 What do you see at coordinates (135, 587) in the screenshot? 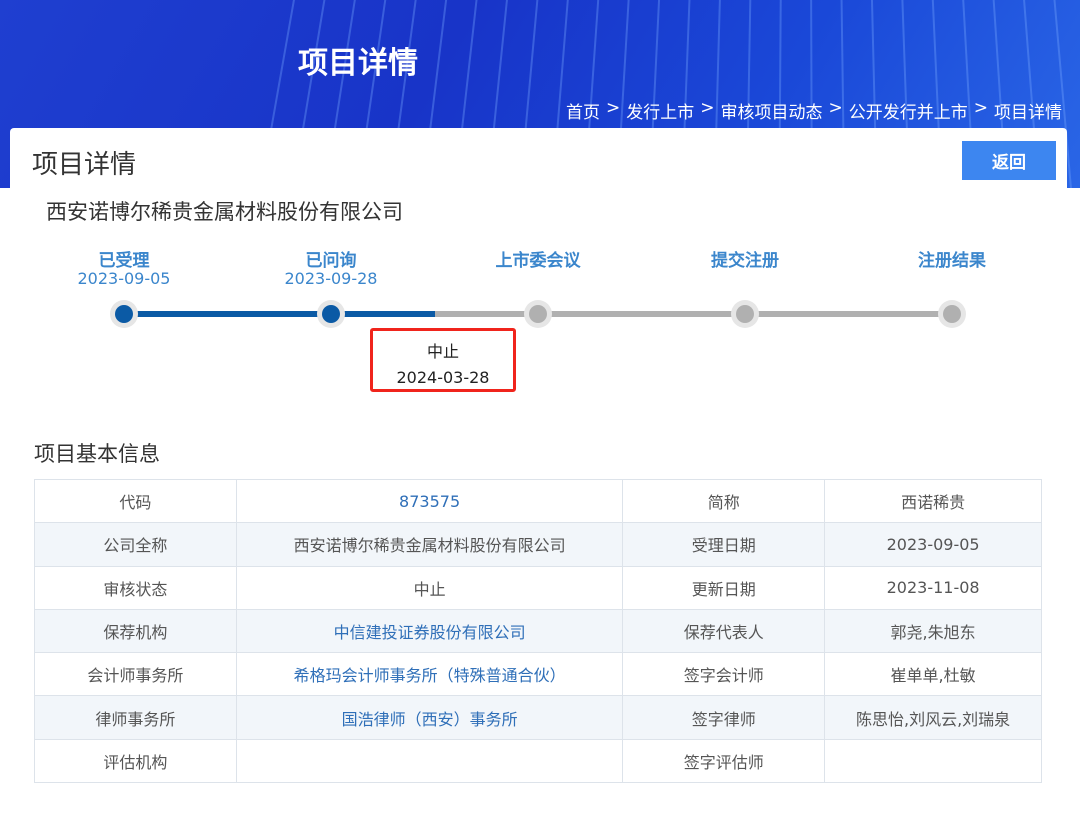
I see `field-label: 审核状态` at bounding box center [135, 587].